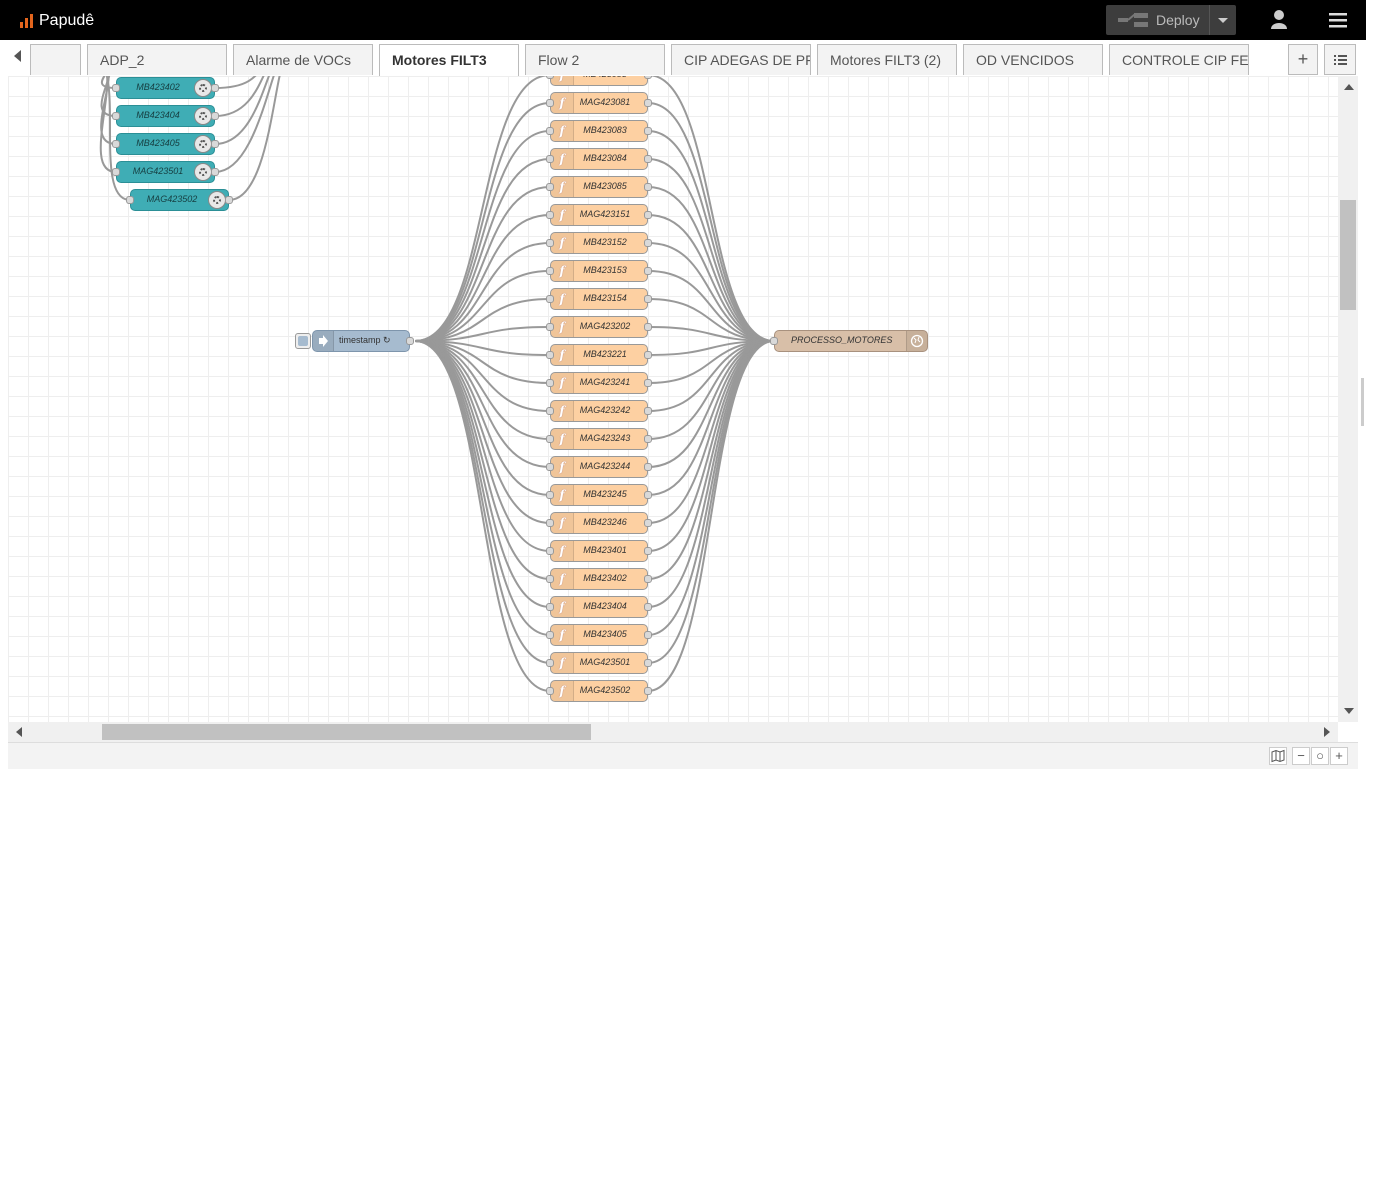  I want to click on function-node: f MB423402, so click(599, 579).